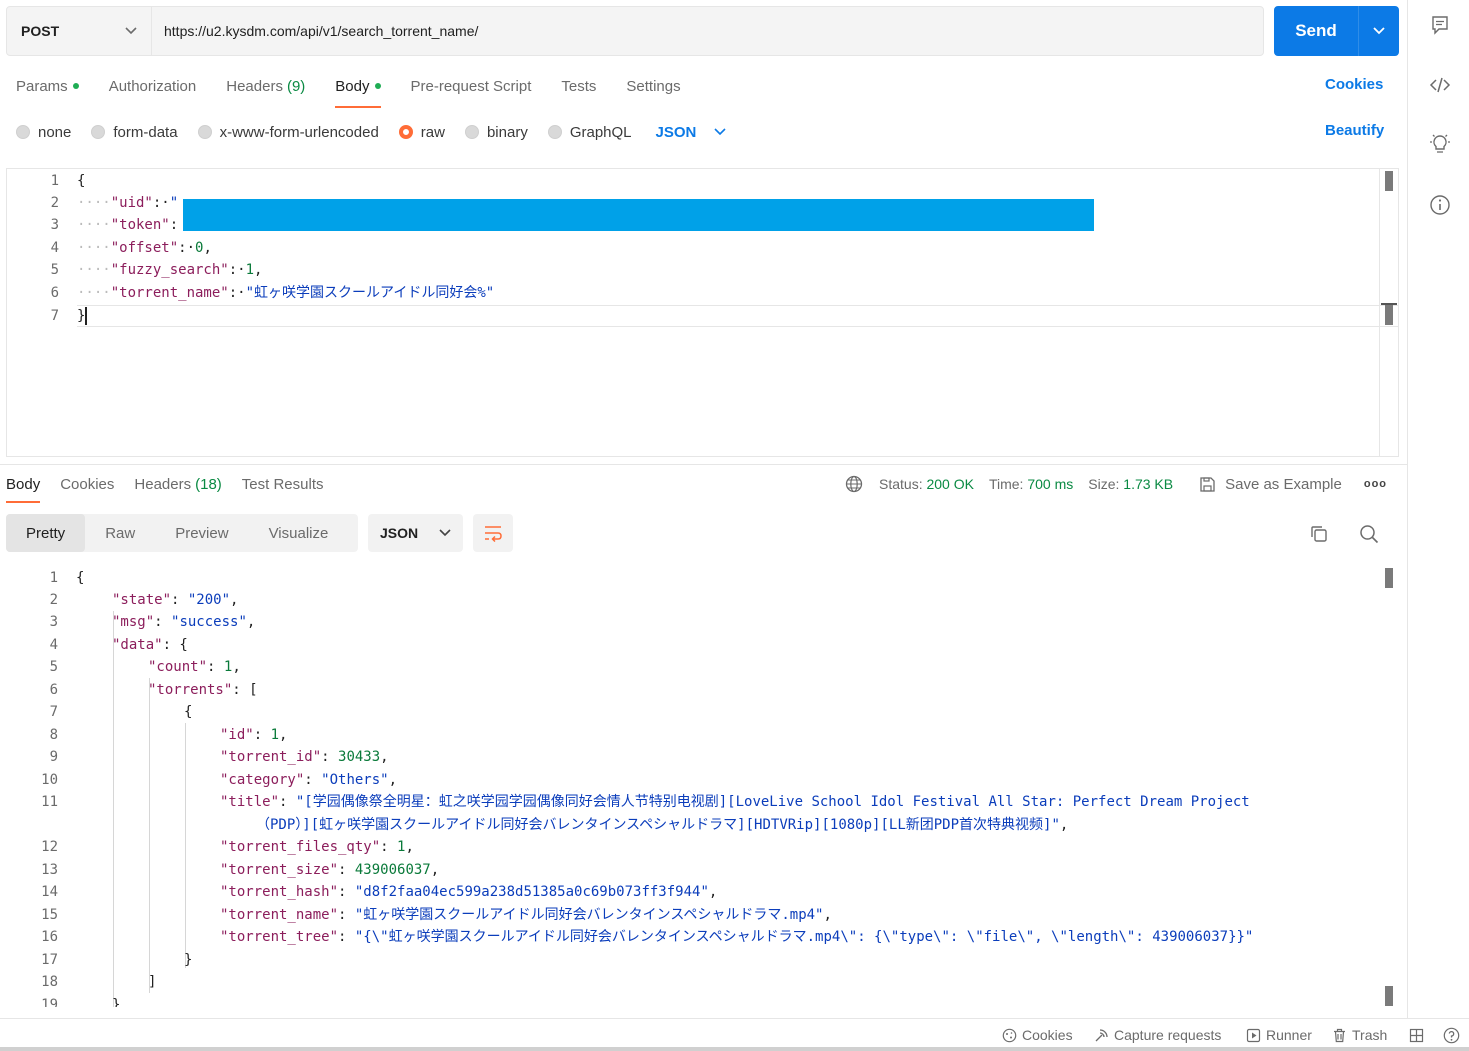 The image size is (1469, 1051). What do you see at coordinates (653, 86) in the screenshot?
I see `tab-settings: Settings` at bounding box center [653, 86].